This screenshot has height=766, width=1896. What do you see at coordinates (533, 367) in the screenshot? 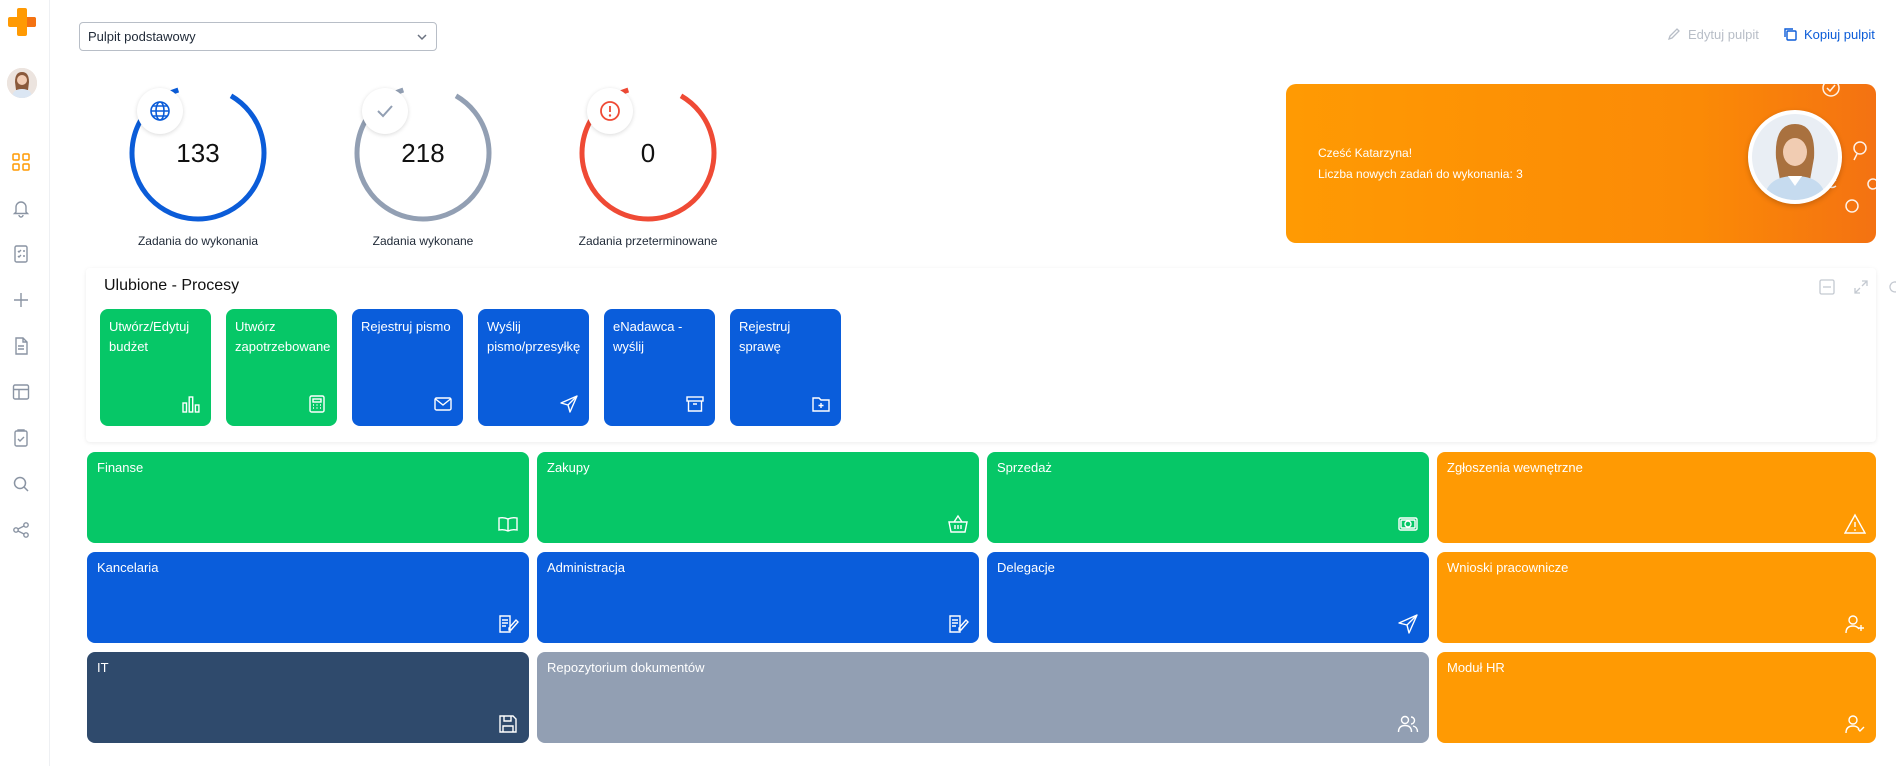
I see `fav-tile-send-letter: Wyślij pismo/przesyłkę` at bounding box center [533, 367].